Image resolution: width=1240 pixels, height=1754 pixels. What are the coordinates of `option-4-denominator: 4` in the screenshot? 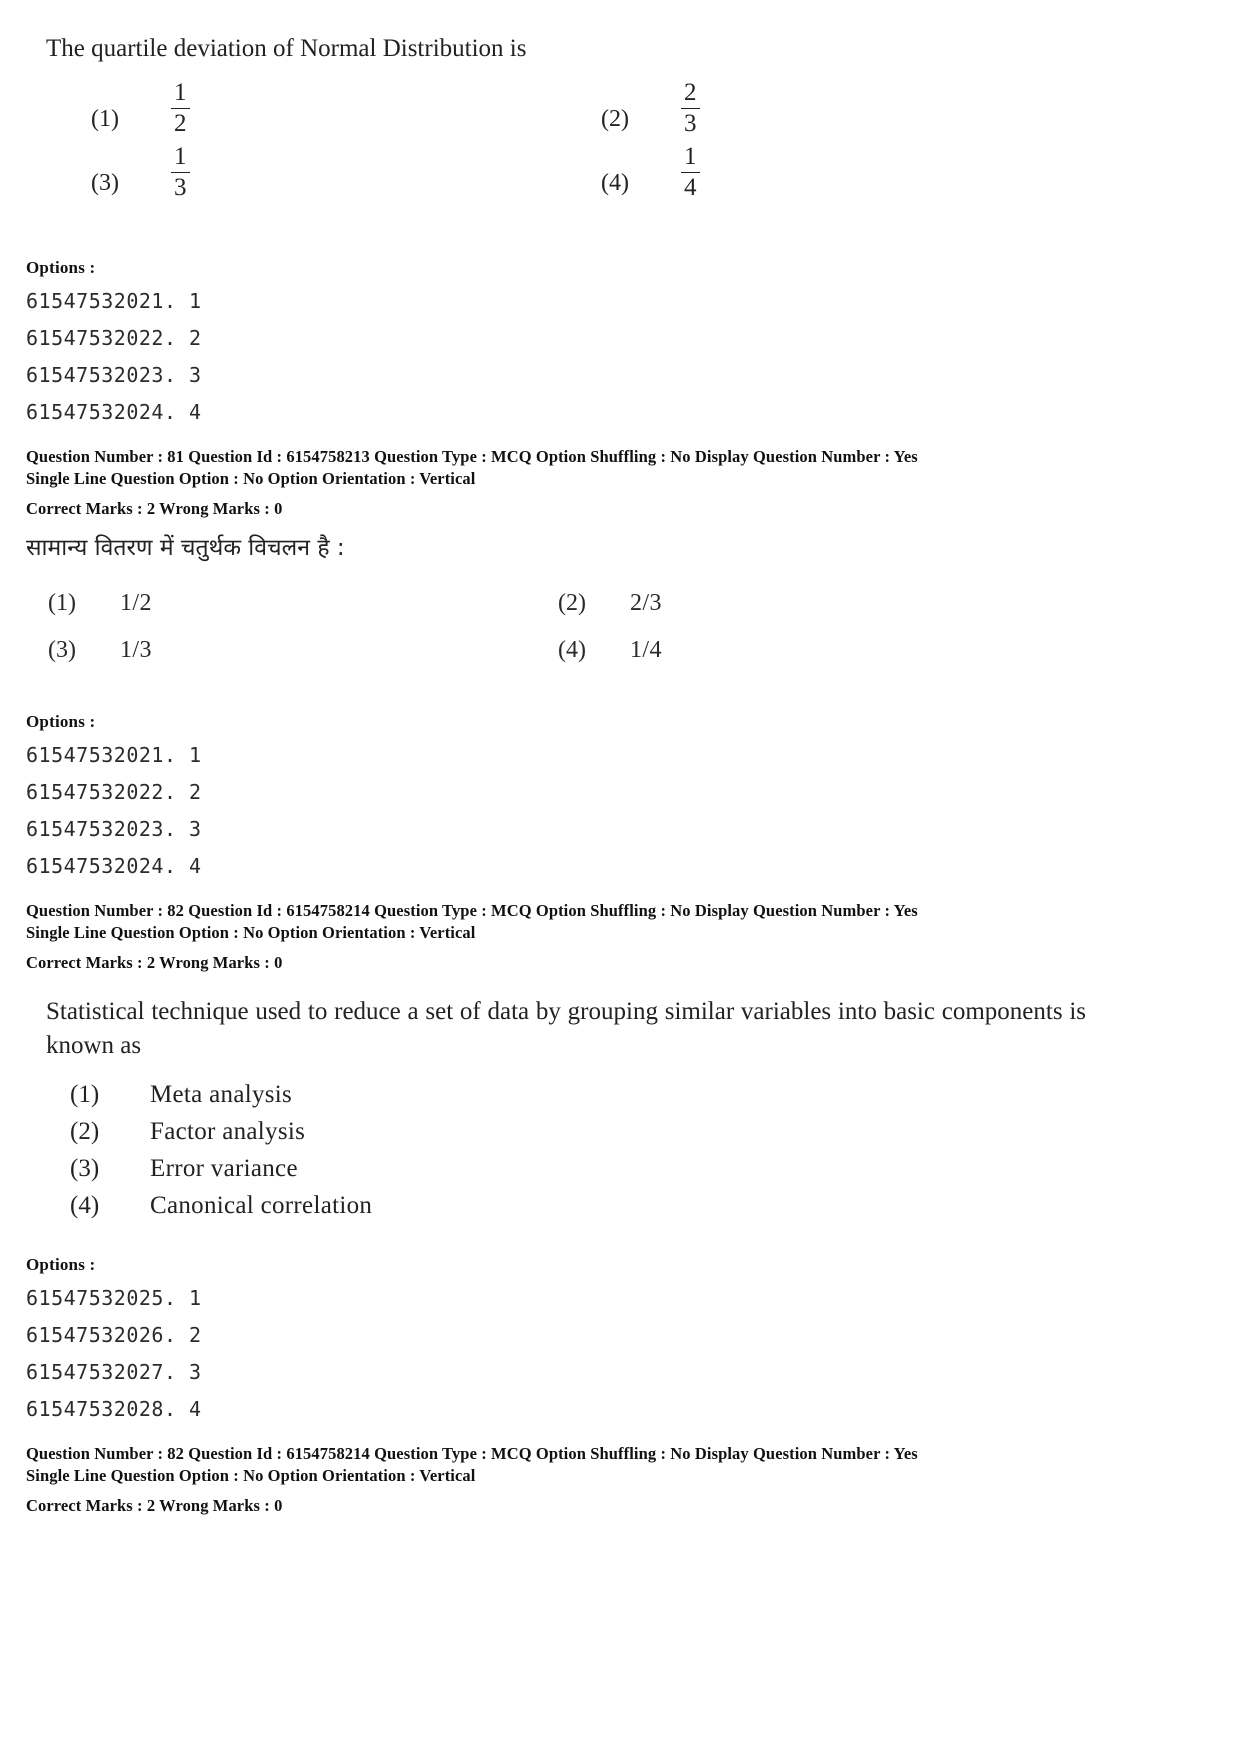 It's located at (690, 188).